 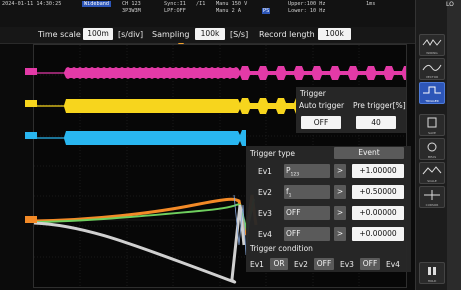 What do you see at coordinates (265, 192) in the screenshot?
I see `event-label: Ev2` at bounding box center [265, 192].